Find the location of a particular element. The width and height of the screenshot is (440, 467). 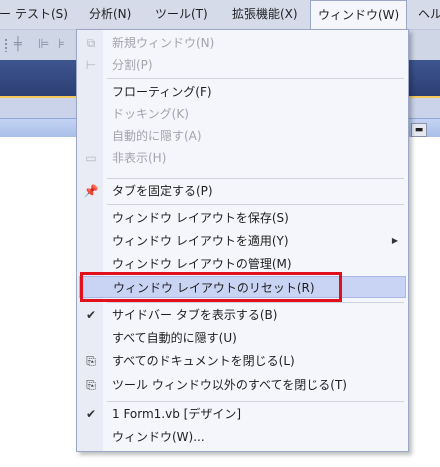

new-window-icon: ⧉ is located at coordinates (91, 43).